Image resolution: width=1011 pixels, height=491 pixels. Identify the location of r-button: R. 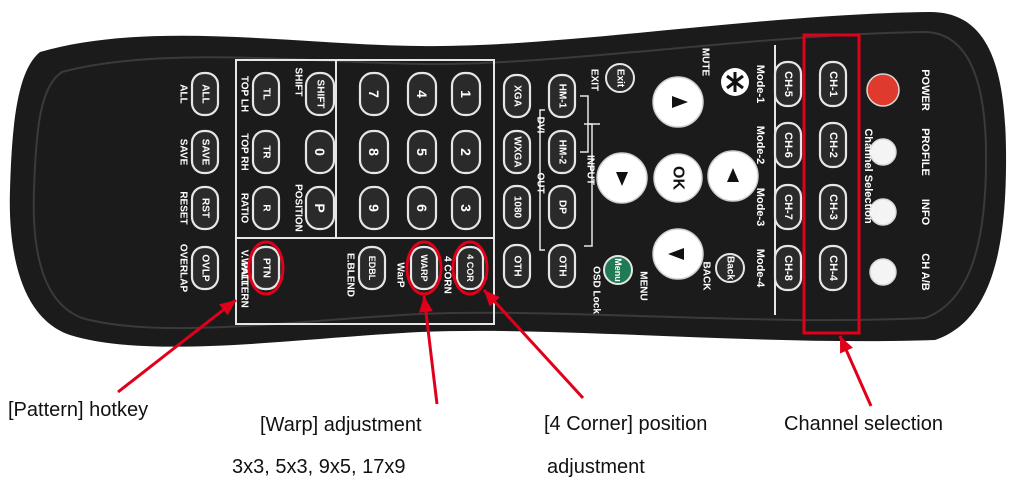
(266, 208).